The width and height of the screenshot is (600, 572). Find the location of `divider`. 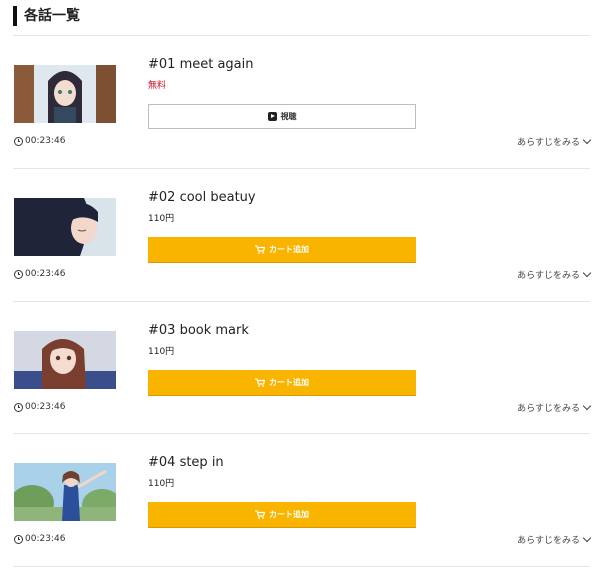

divider is located at coordinates (301, 566).